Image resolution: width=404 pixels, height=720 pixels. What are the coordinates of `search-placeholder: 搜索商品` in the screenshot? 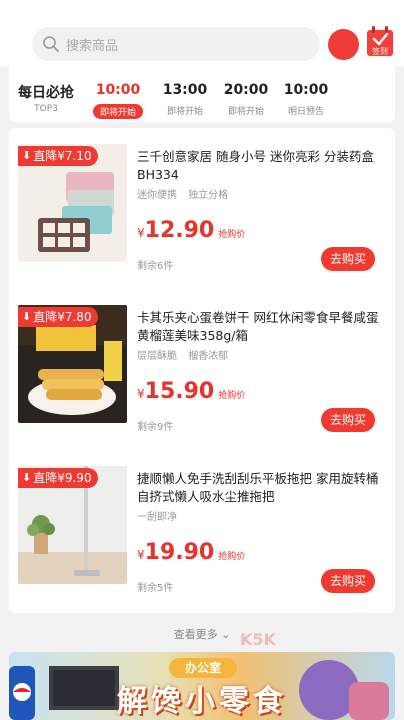 It's located at (92, 46).